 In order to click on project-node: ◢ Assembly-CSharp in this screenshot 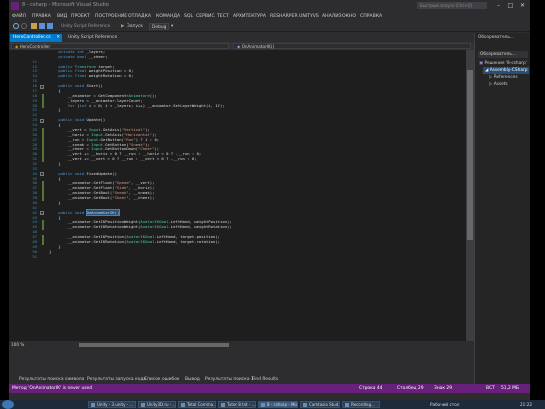, I will do `click(506, 70)`.